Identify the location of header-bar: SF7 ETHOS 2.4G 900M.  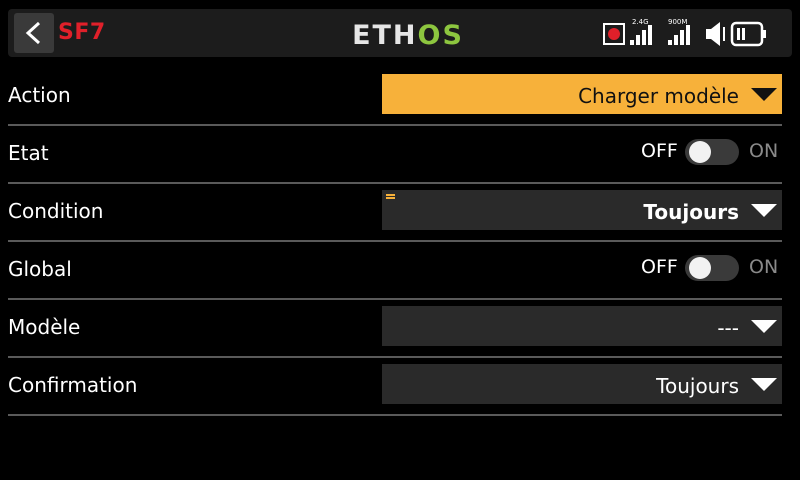
(400, 33).